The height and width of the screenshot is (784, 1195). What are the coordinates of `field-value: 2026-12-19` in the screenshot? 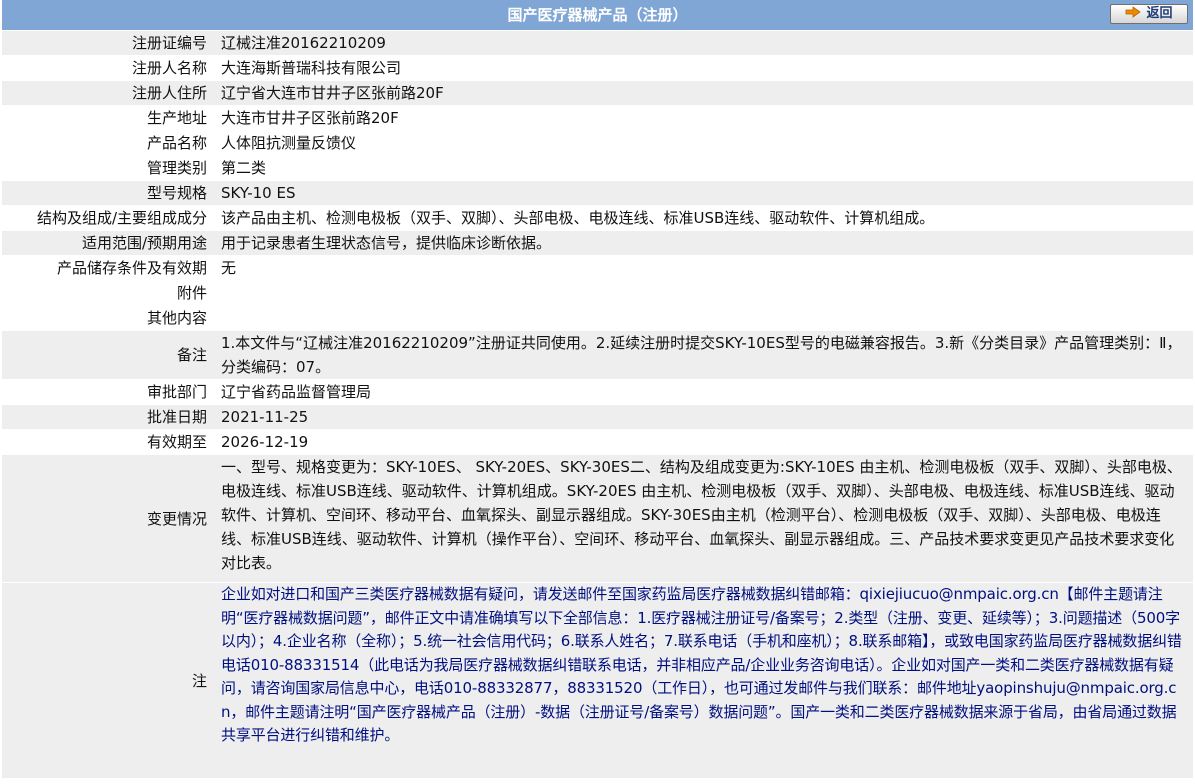 It's located at (265, 442).